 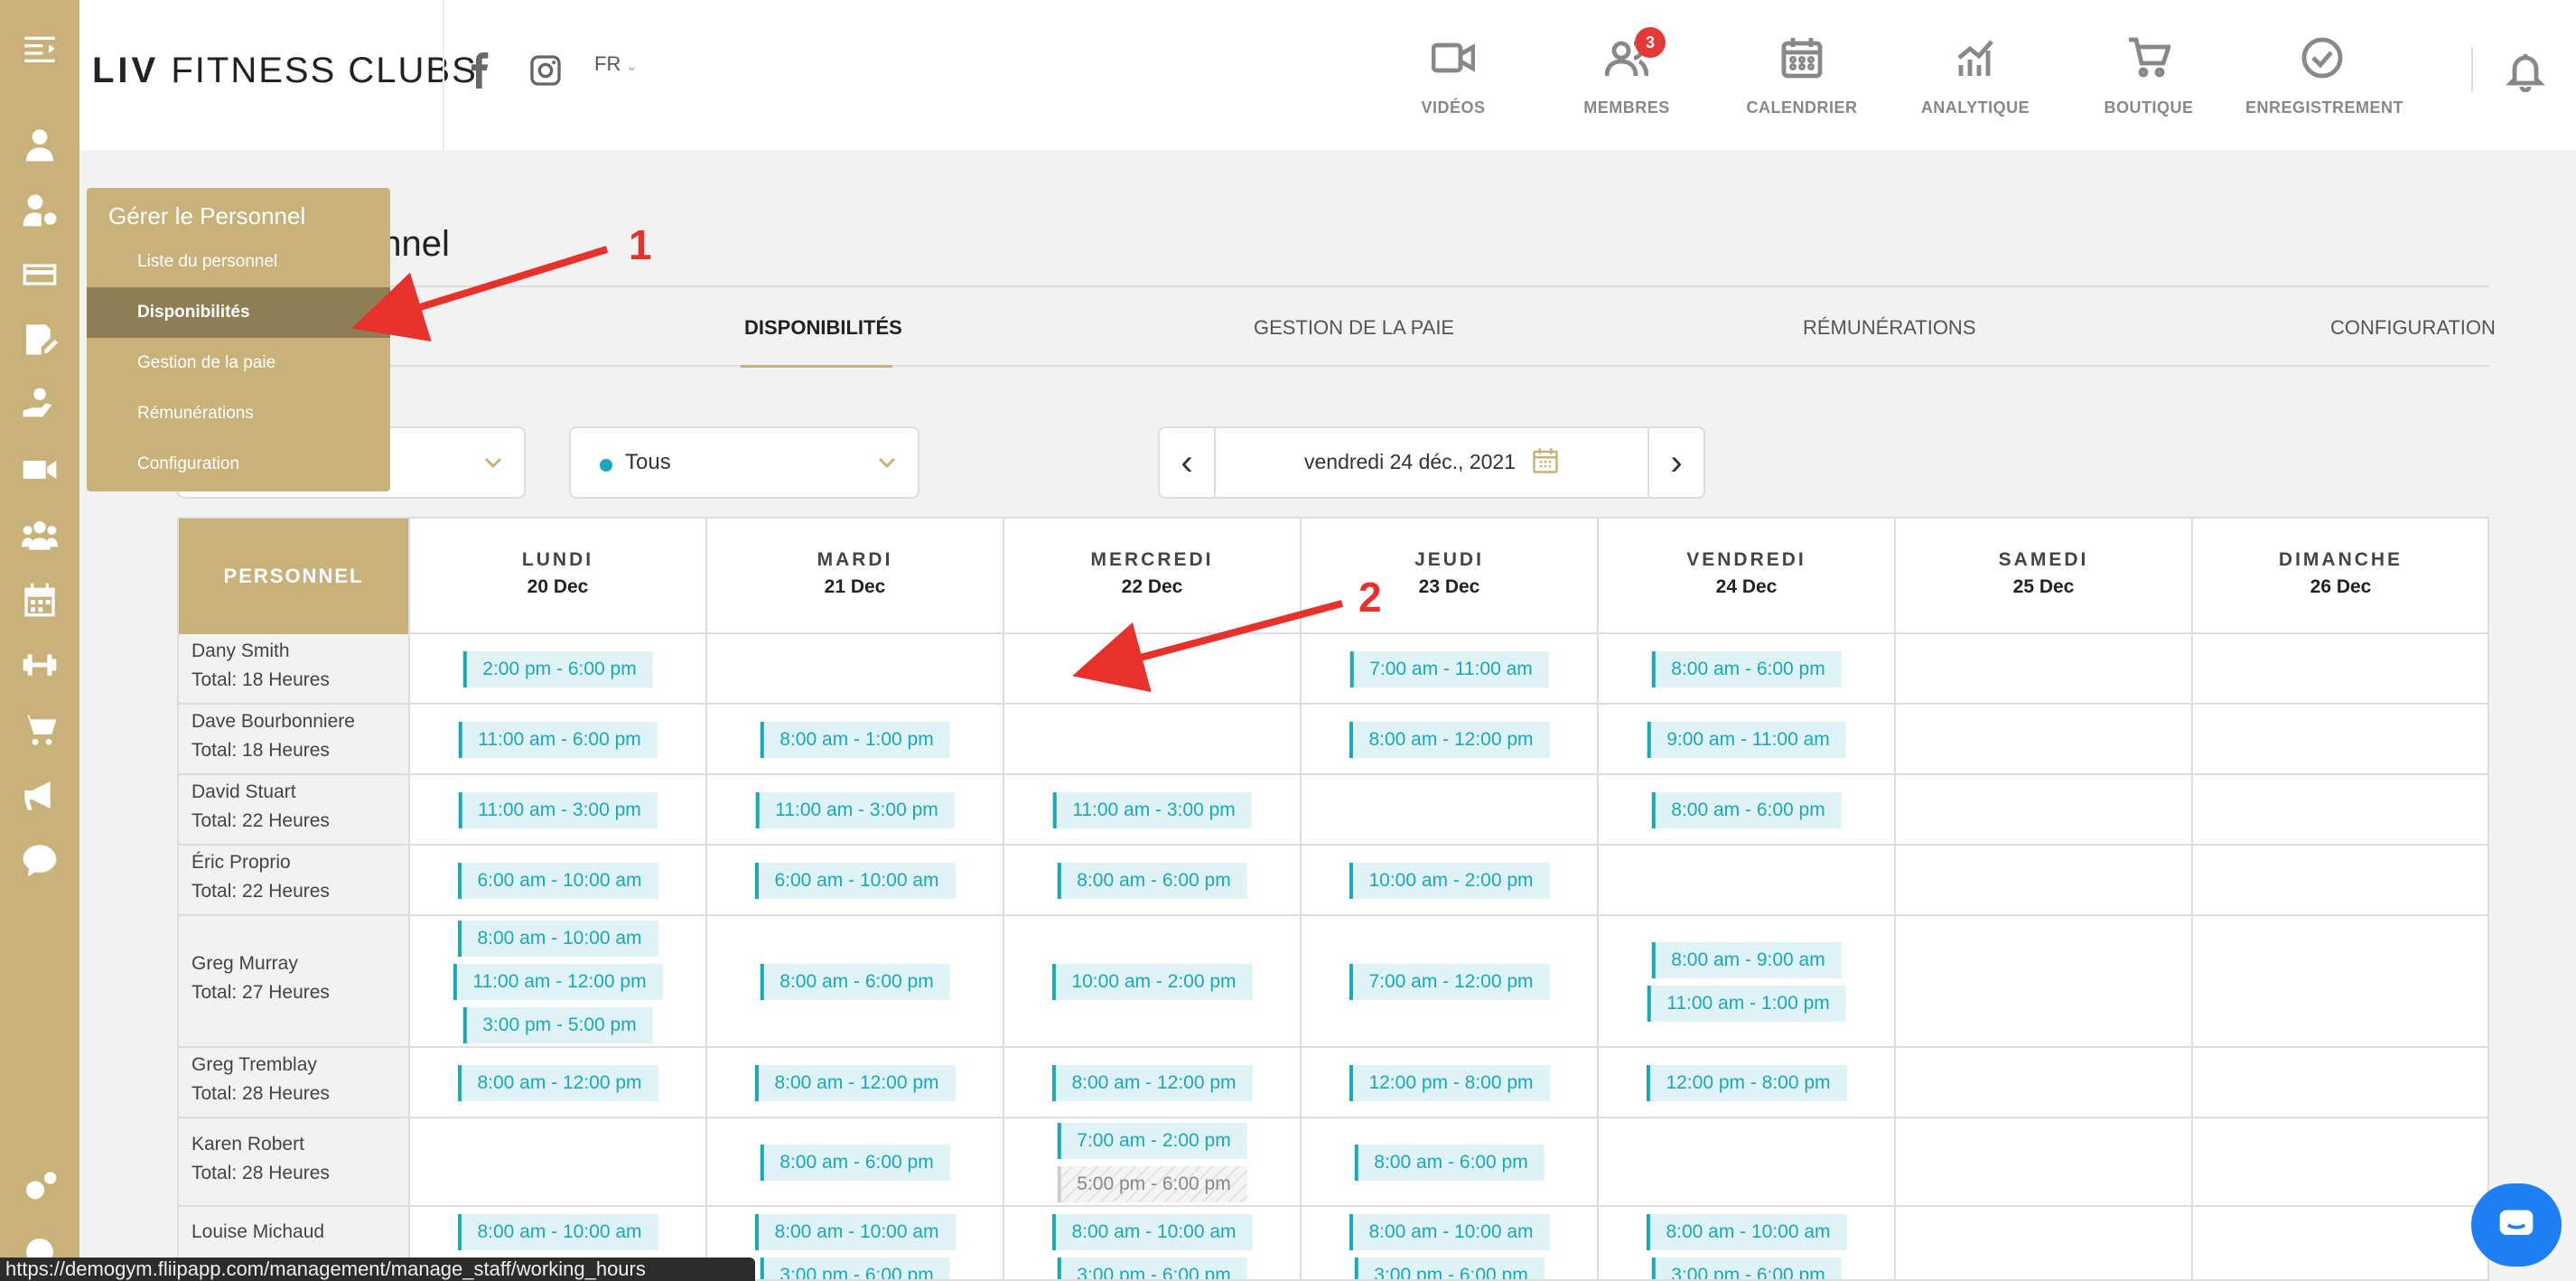 I want to click on nav-boutique: BOUTIQUE, so click(x=2149, y=76).